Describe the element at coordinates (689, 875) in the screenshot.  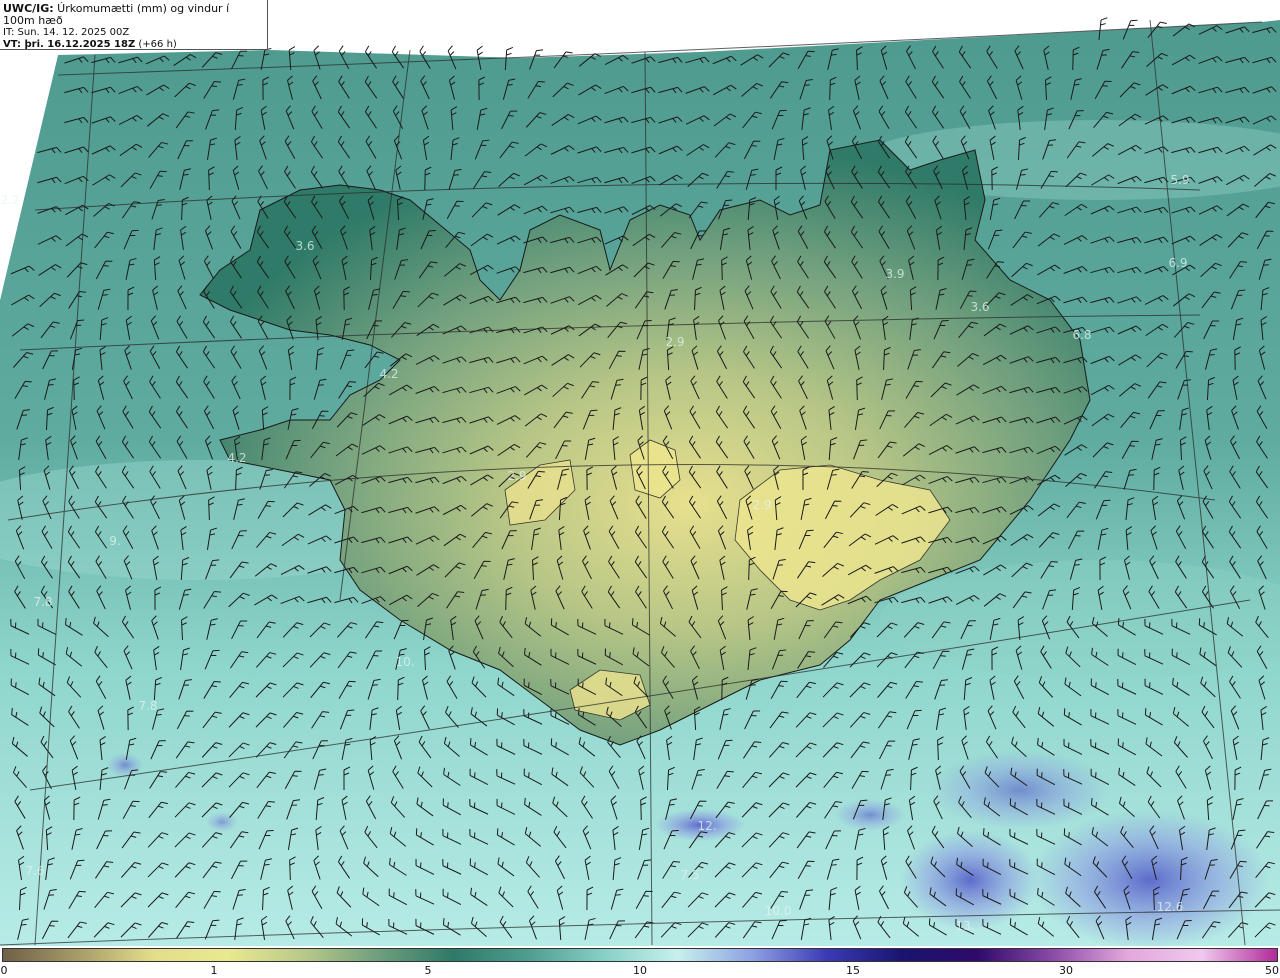
I see `map-value-label: 7.5` at that location.